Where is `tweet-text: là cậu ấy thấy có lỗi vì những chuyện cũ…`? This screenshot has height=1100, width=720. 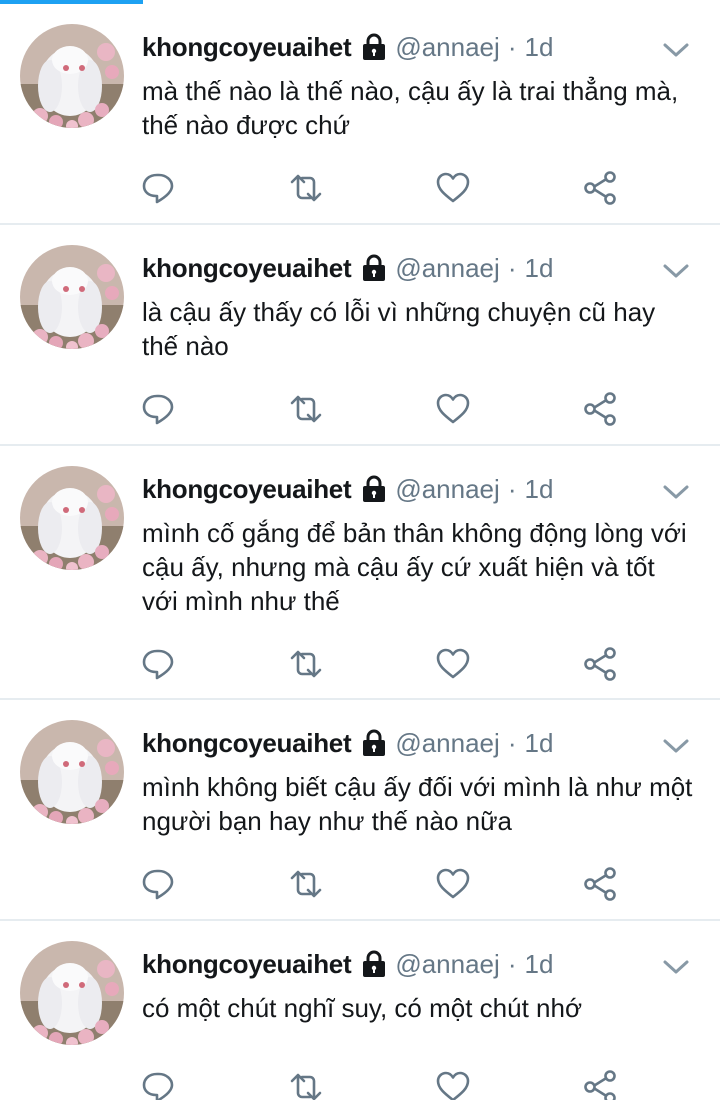 tweet-text: là cậu ấy thấy có lỗi vì những chuyện cũ… is located at coordinates (399, 329).